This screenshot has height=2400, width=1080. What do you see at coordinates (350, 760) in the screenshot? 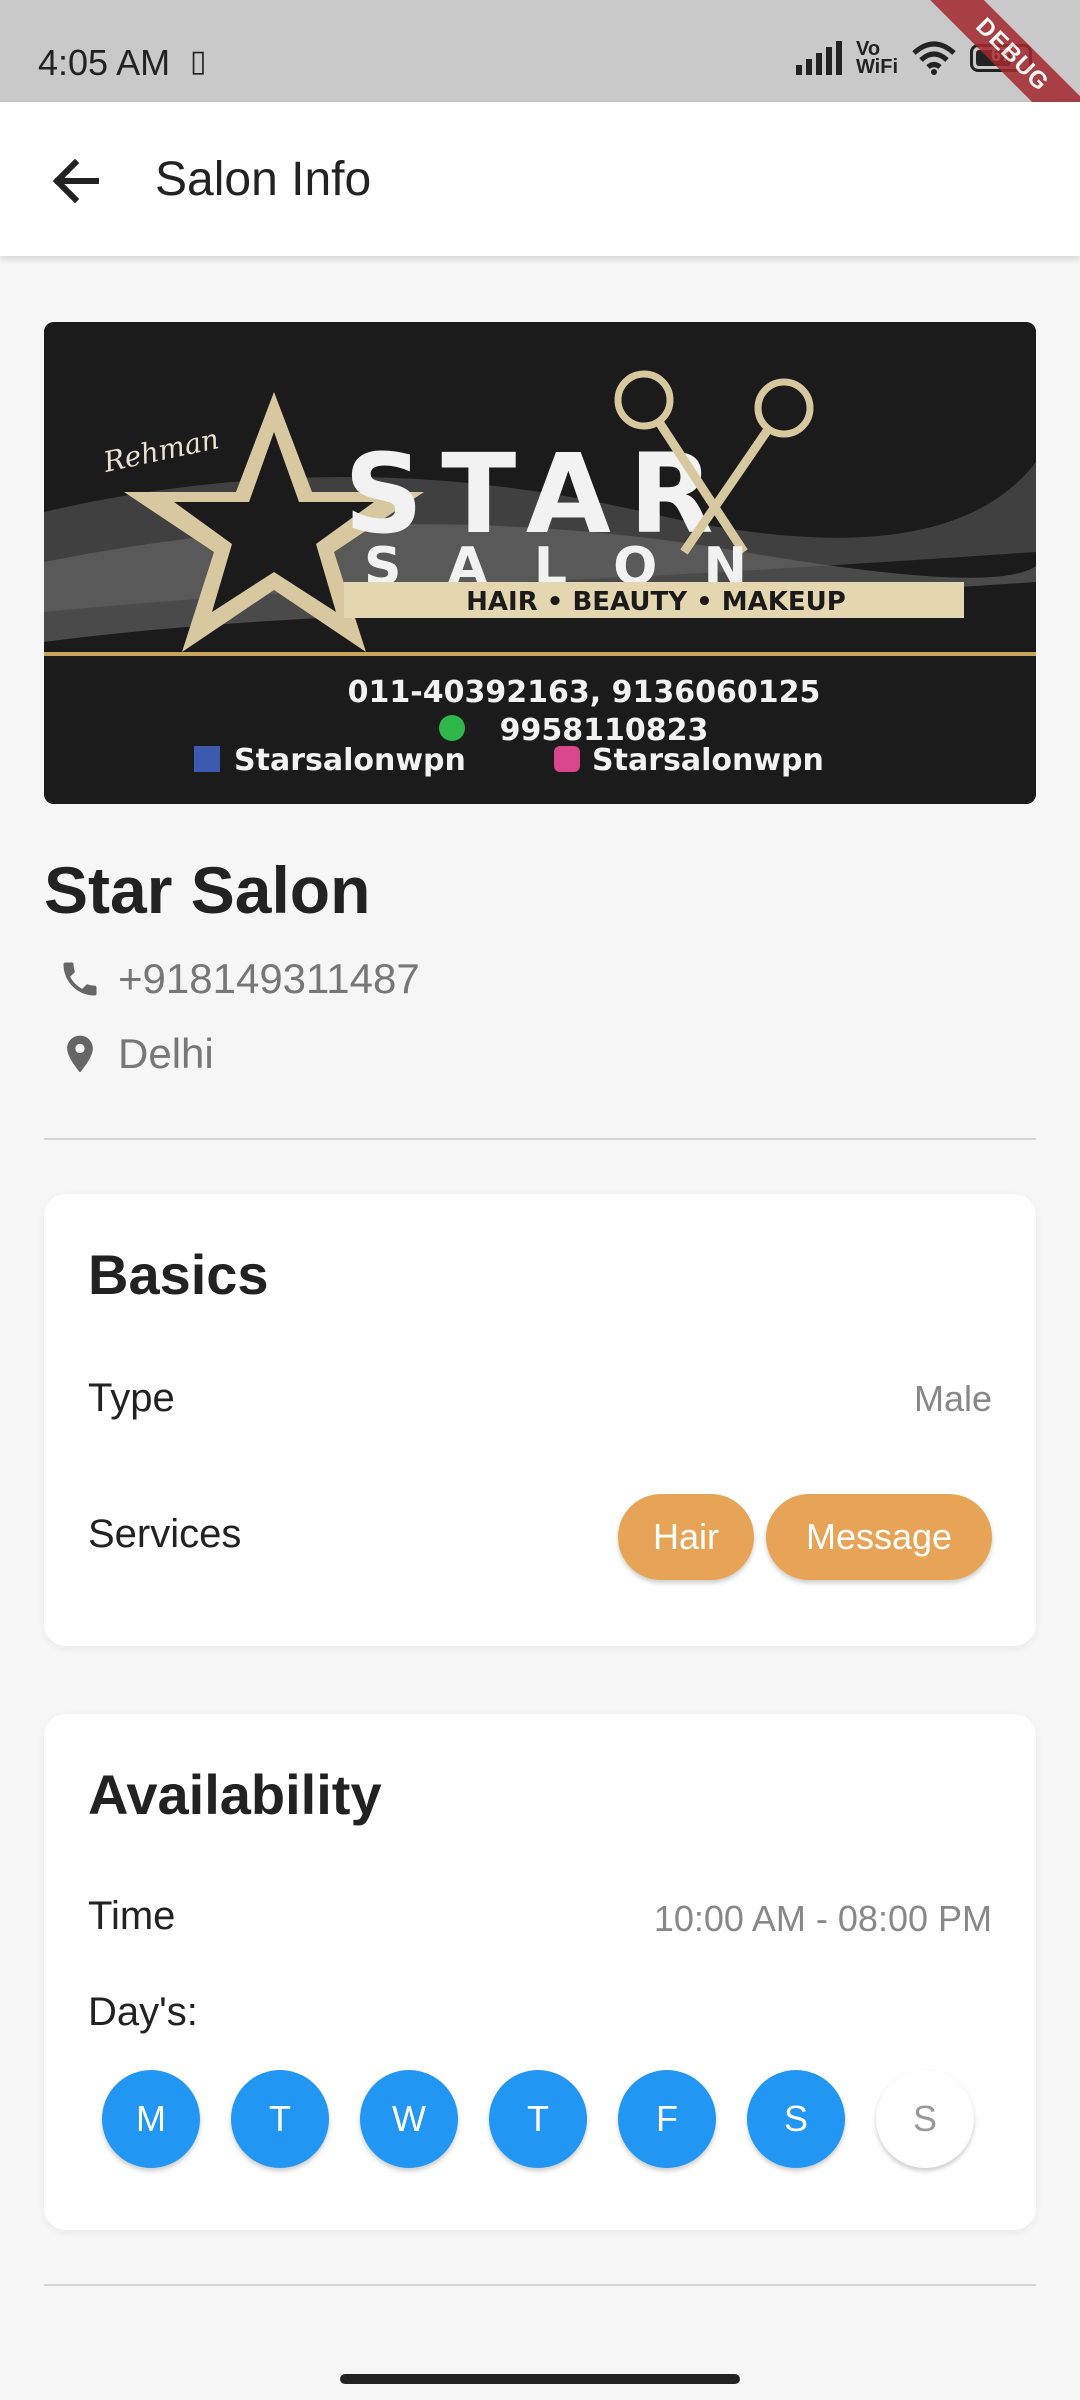
I see `banner-facebook: Starsalonwpn` at bounding box center [350, 760].